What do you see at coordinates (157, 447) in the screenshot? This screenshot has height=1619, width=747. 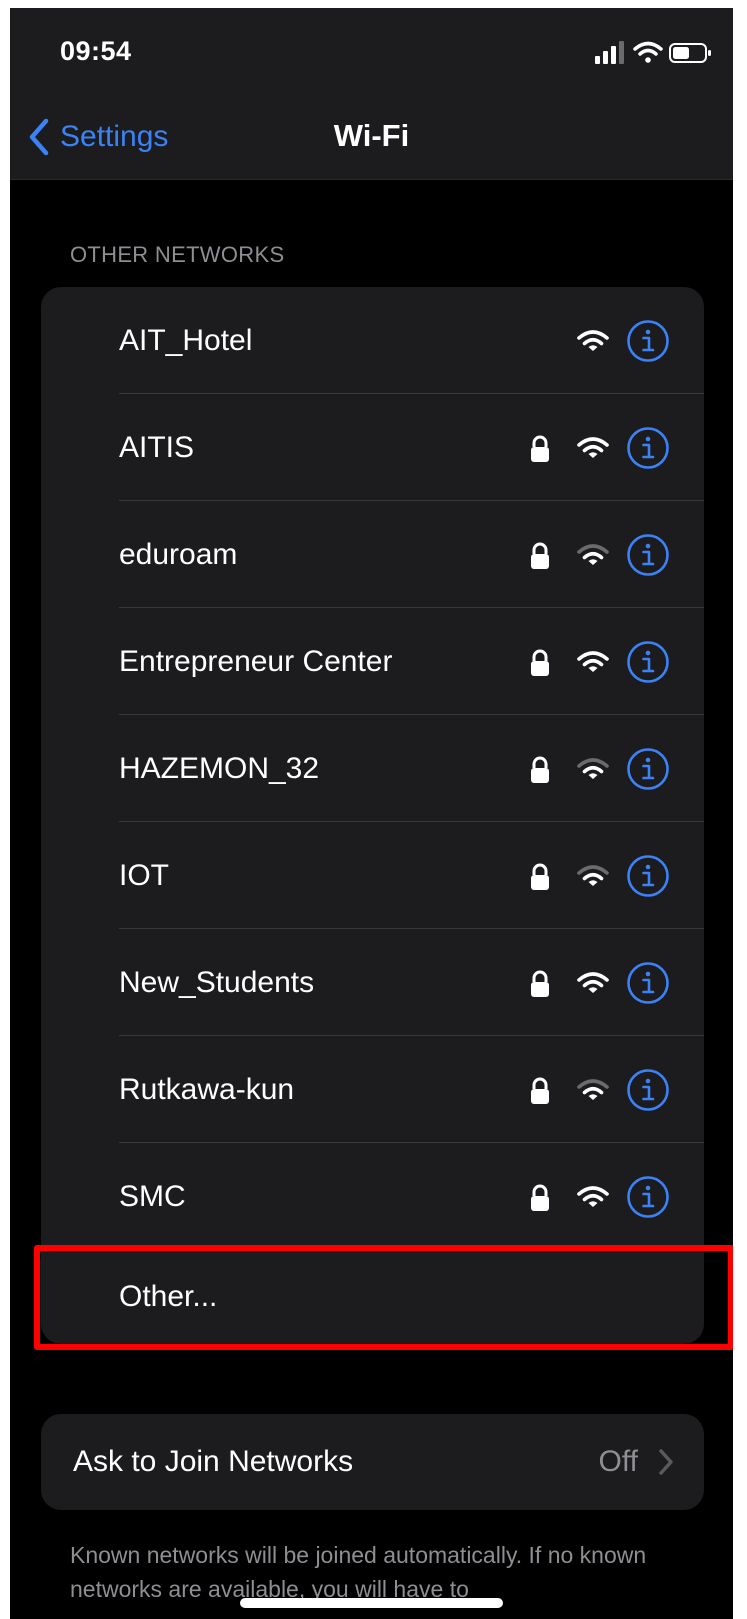 I see `network-name: AITIS` at bounding box center [157, 447].